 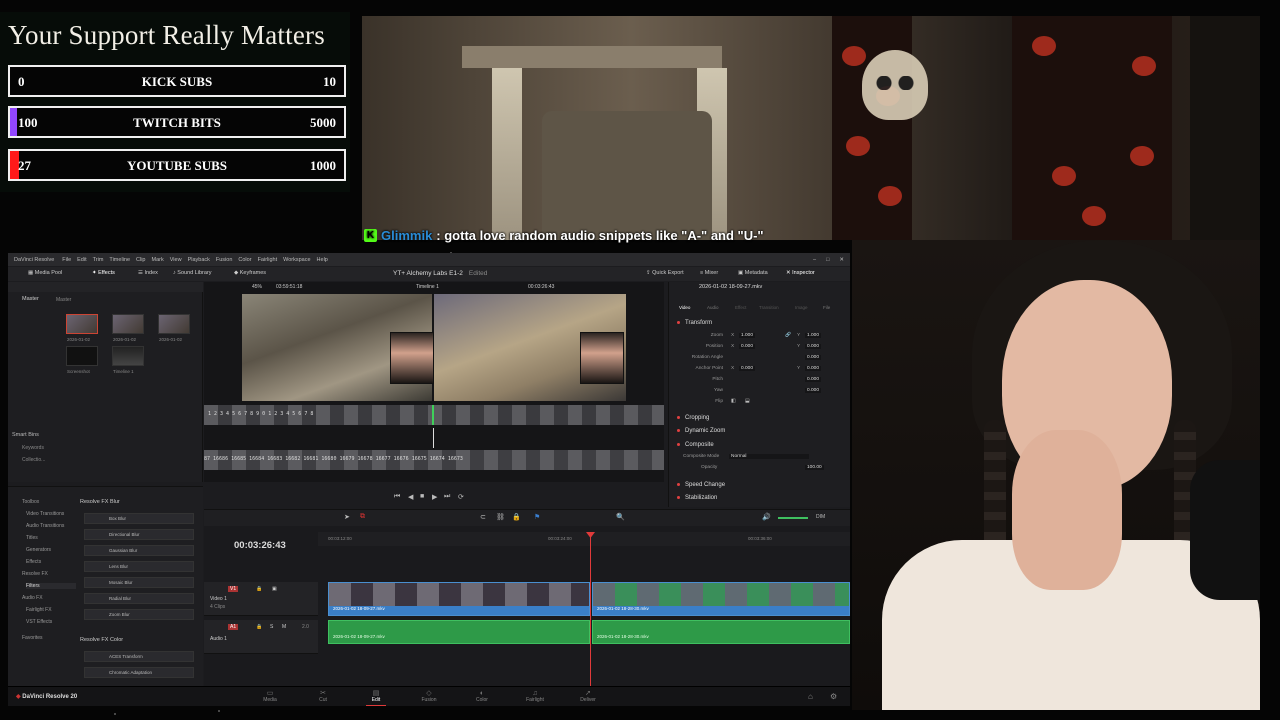 What do you see at coordinates (820, 517) in the screenshot?
I see `dim-button: DIM` at bounding box center [820, 517].